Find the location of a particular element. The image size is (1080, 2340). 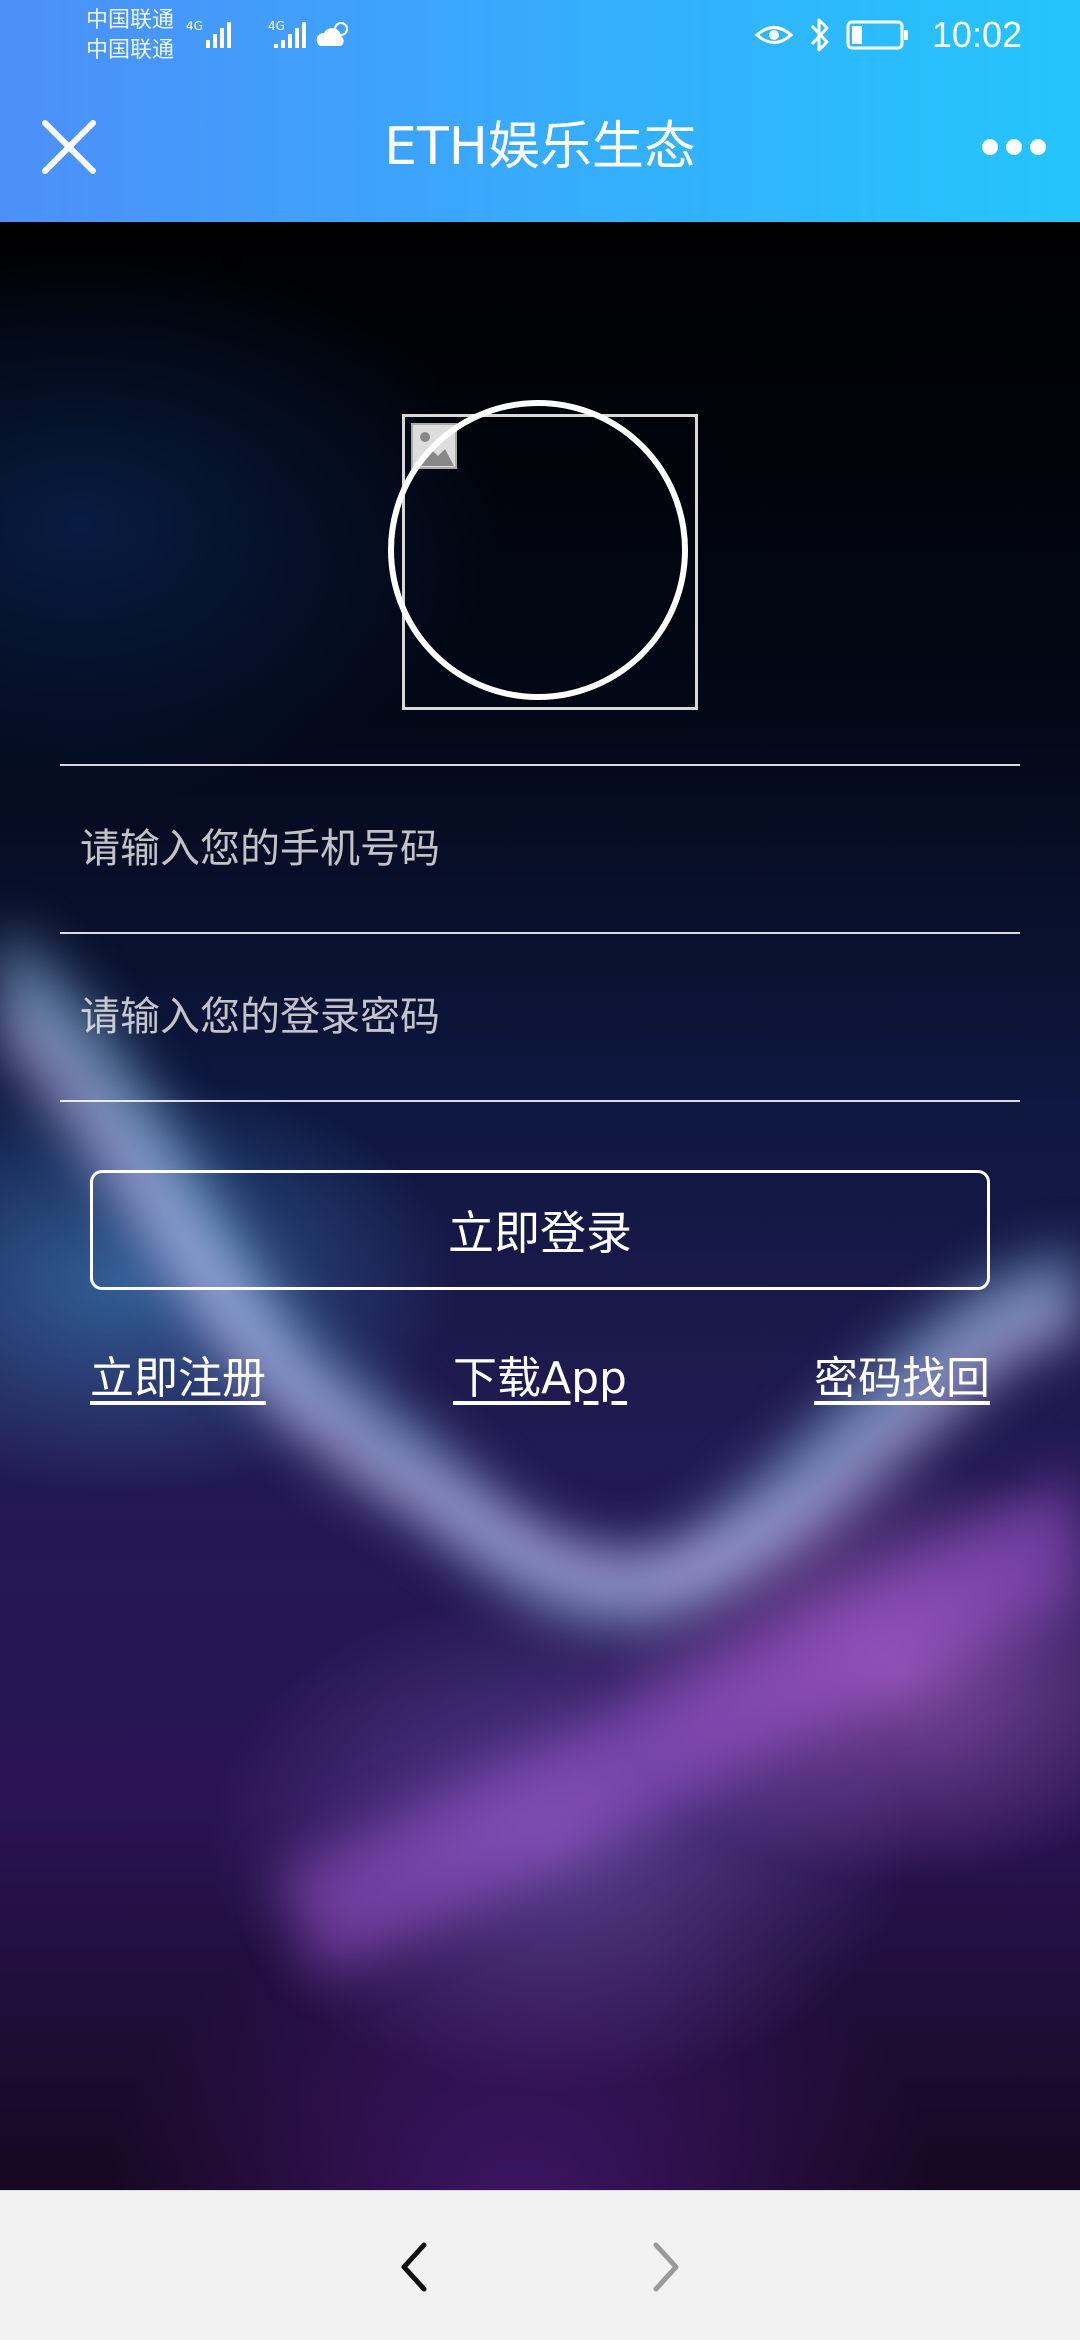

phone-field is located at coordinates (540, 849).